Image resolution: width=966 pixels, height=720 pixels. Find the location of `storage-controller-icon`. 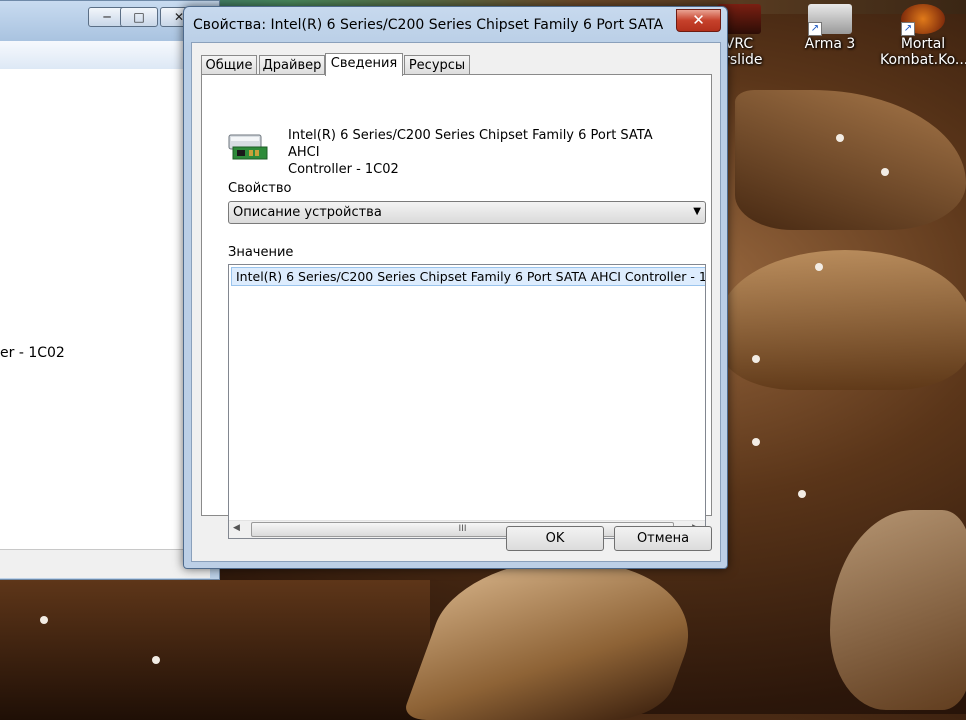

storage-controller-icon is located at coordinates (248, 147).